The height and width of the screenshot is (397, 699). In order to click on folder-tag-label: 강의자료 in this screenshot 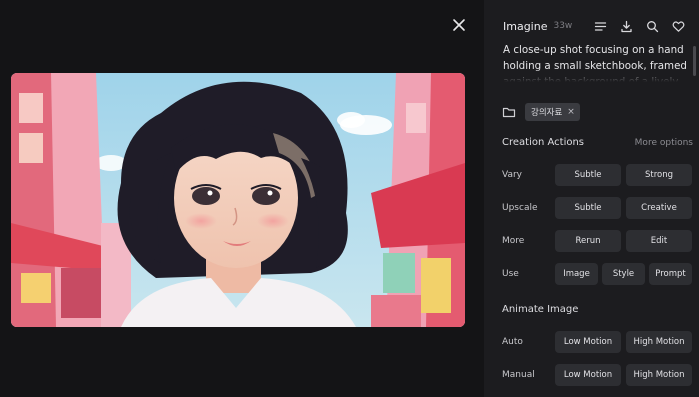, I will do `click(547, 113)`.